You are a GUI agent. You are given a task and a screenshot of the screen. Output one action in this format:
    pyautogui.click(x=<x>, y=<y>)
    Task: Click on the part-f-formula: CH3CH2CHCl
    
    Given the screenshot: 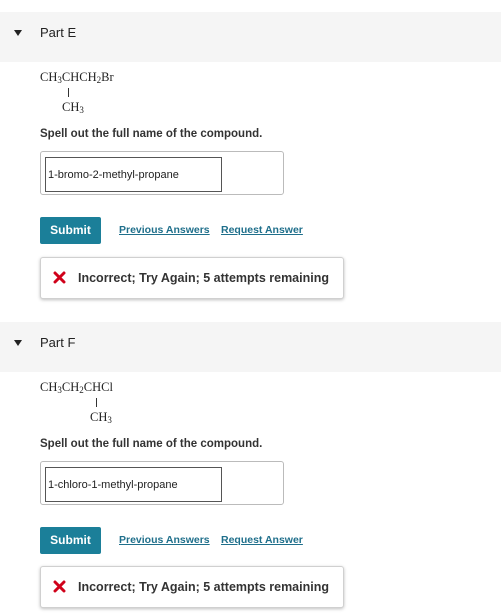 What is the action you would take?
    pyautogui.click(x=76, y=387)
    